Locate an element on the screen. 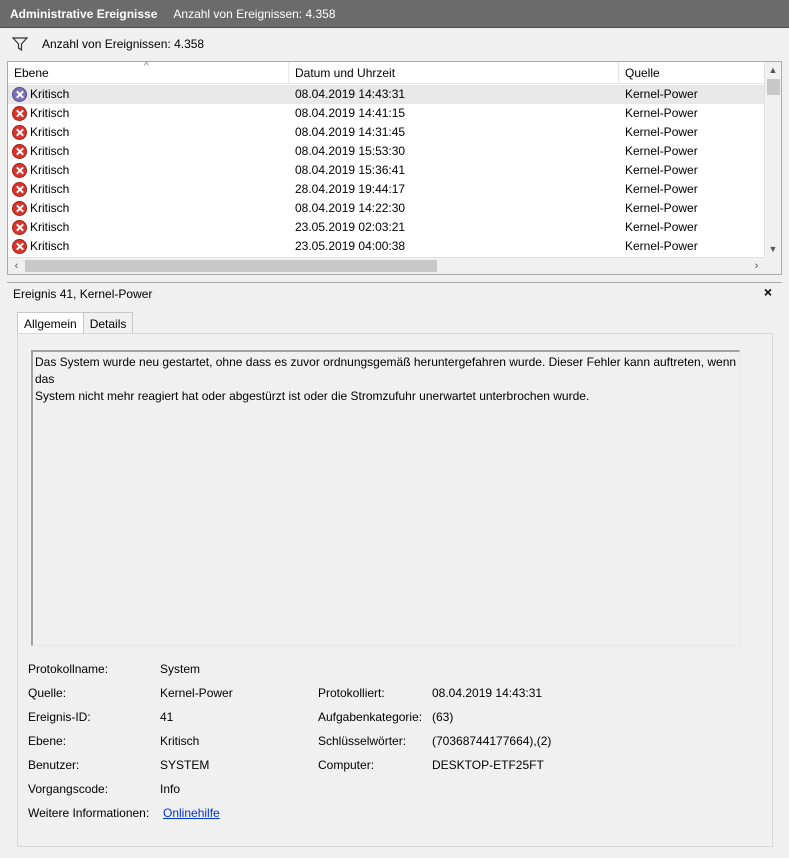  close-icon: × is located at coordinates (768, 292).